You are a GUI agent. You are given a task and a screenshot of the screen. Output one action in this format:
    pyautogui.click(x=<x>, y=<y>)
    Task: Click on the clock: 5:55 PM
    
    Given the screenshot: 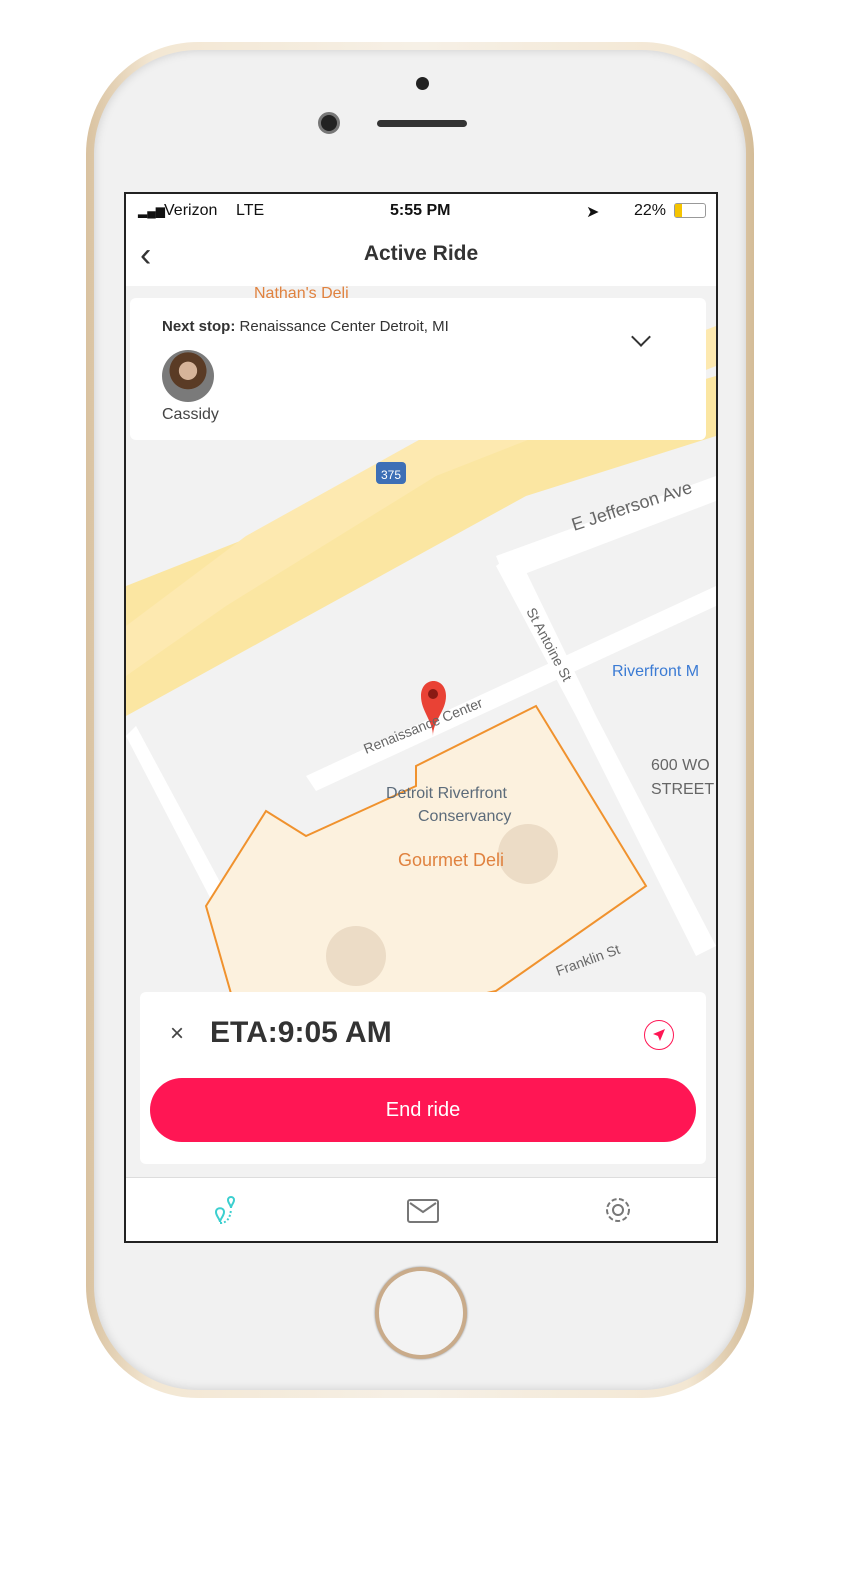 What is the action you would take?
    pyautogui.click(x=420, y=210)
    